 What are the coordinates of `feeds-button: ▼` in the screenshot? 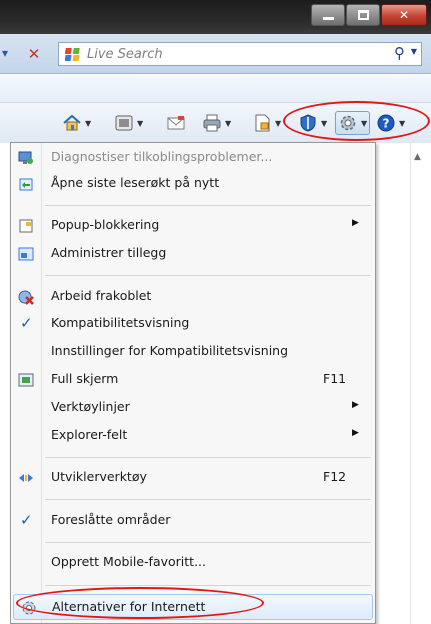 It's located at (128, 123).